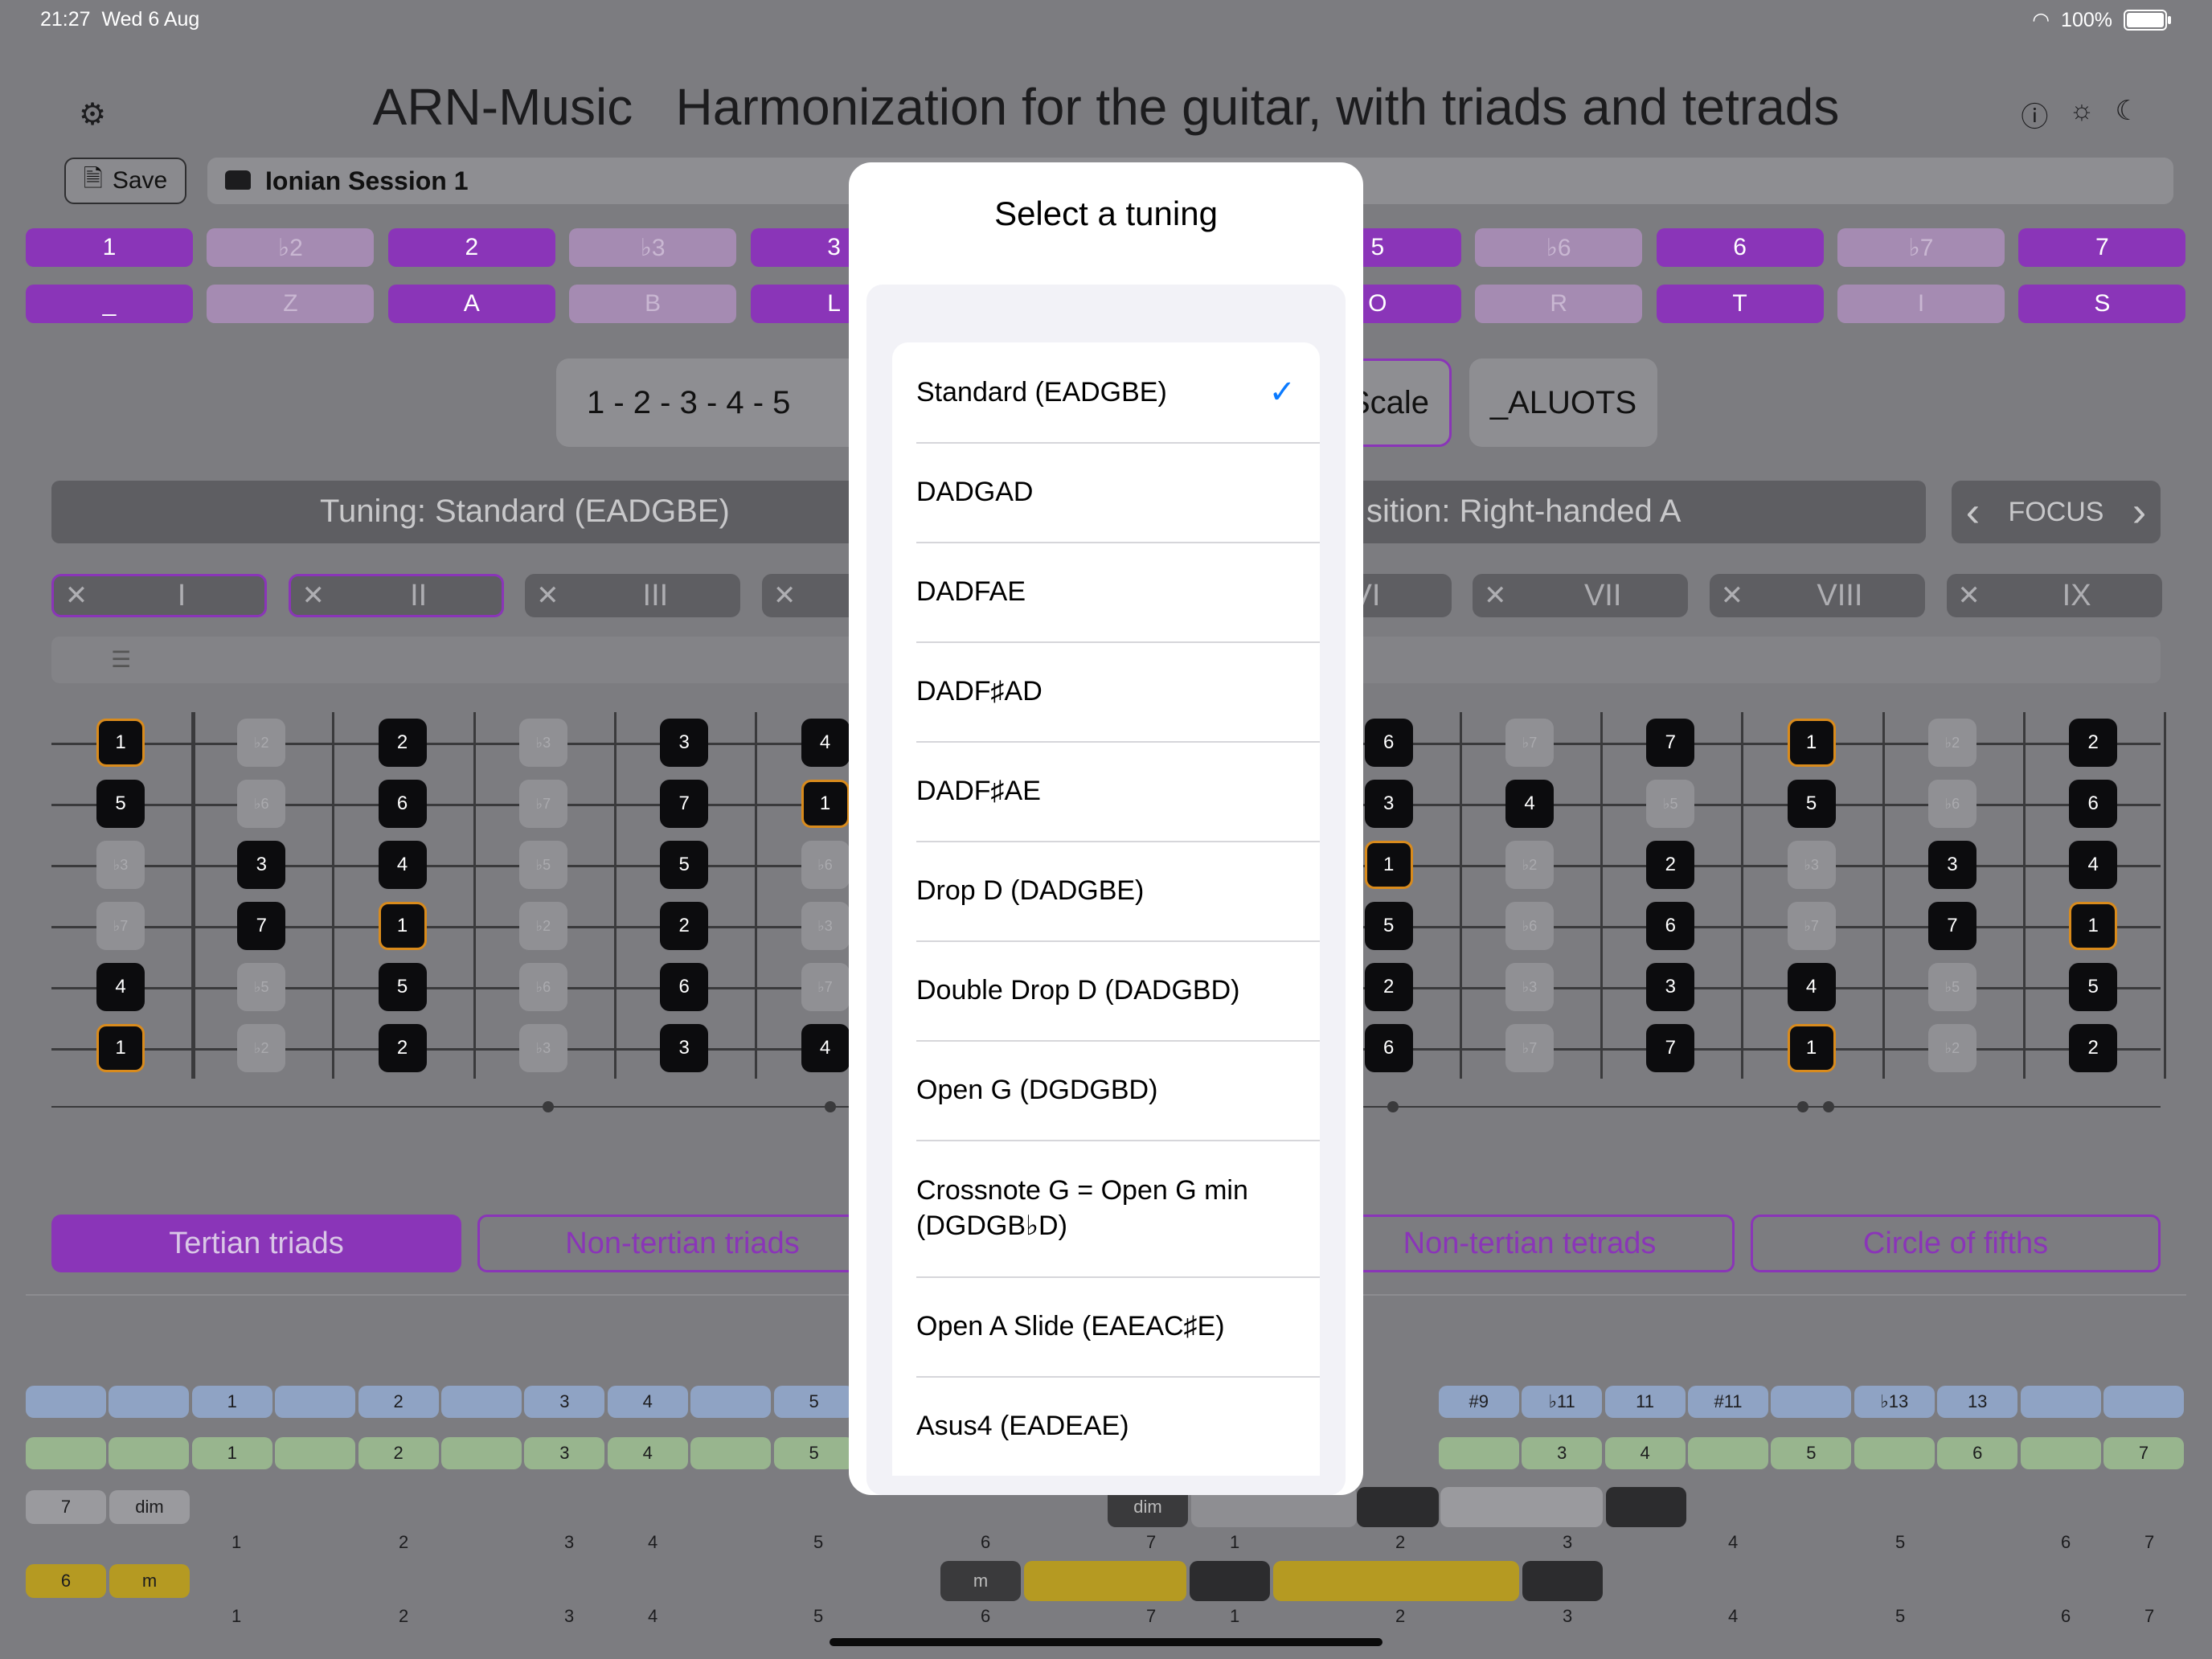 This screenshot has width=2212, height=1659. I want to click on interval-cell: 6, so click(1977, 1453).